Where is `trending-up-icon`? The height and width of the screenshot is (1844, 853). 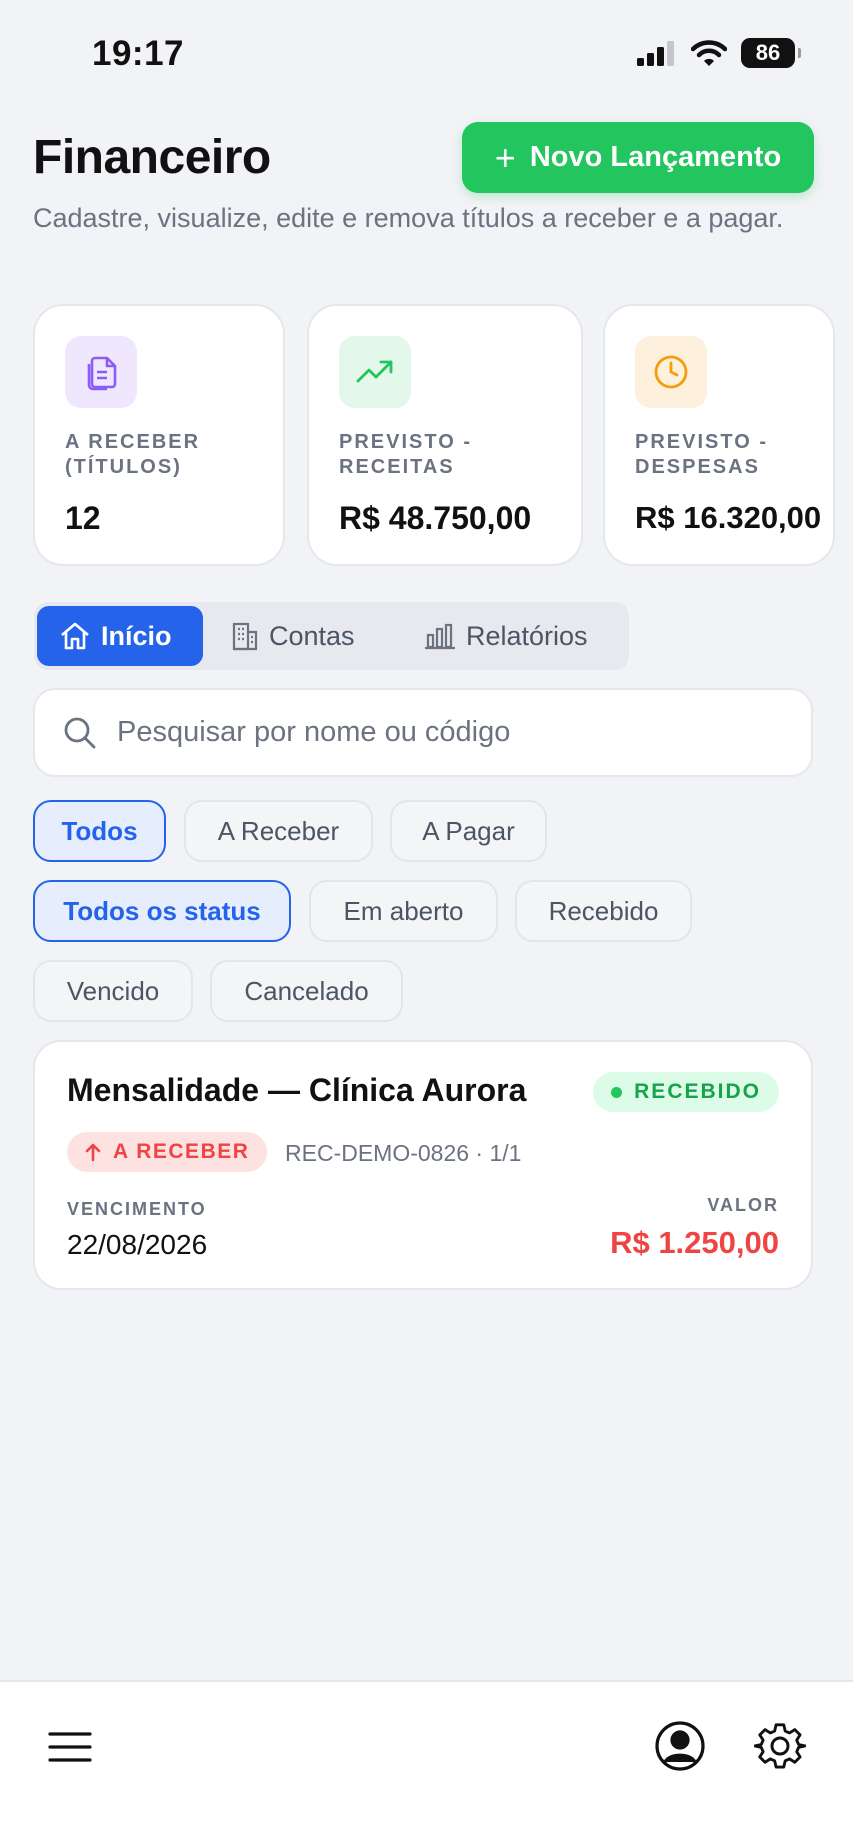
trending-up-icon is located at coordinates (375, 372).